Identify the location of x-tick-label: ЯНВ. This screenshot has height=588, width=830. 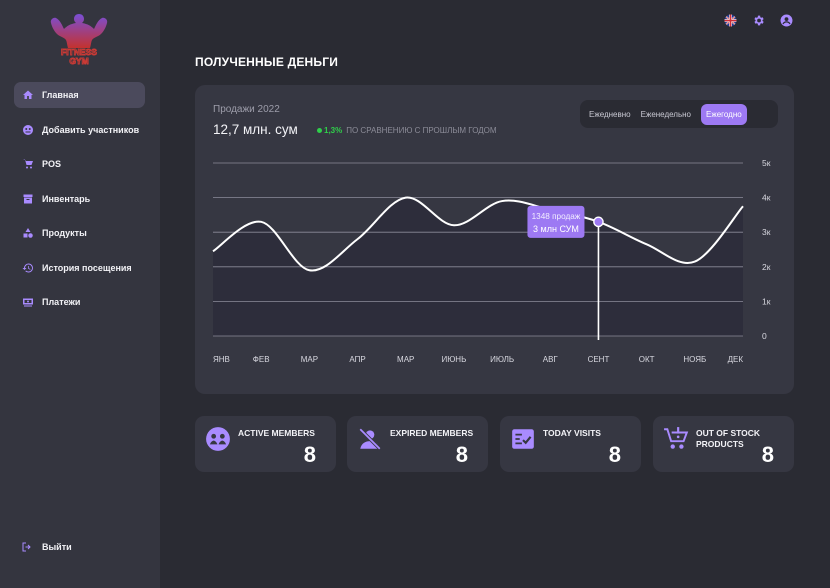
(221, 359).